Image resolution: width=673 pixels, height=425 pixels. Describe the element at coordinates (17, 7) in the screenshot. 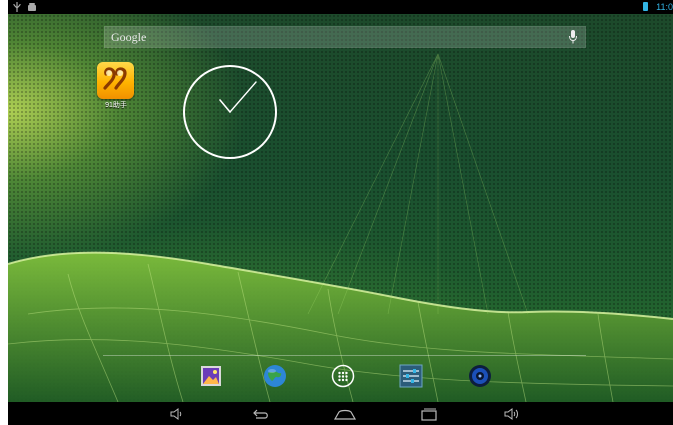

I see `usb-icon` at that location.